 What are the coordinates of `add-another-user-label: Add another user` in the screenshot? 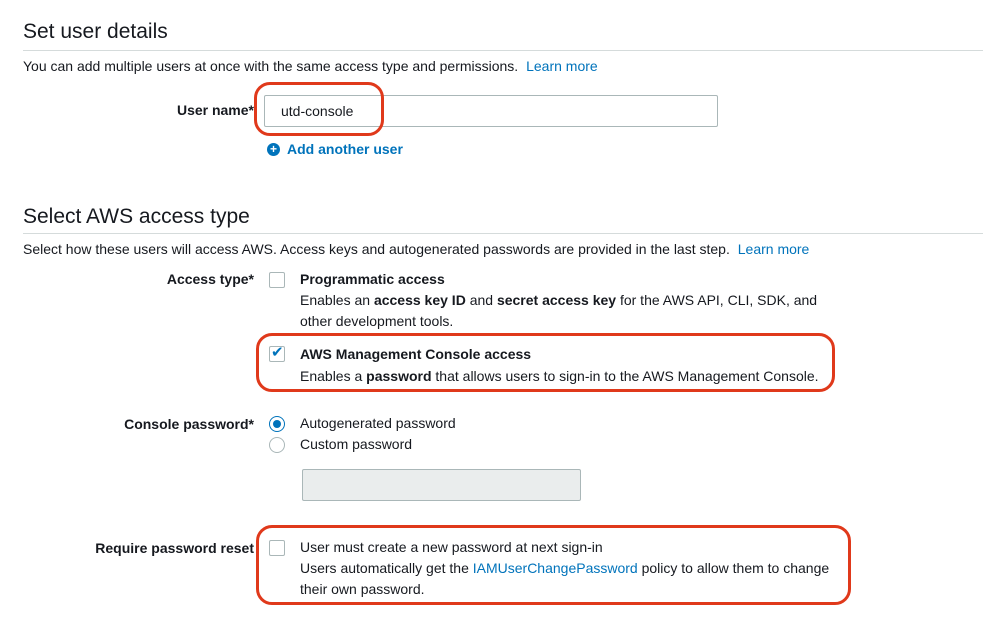 It's located at (345, 149).